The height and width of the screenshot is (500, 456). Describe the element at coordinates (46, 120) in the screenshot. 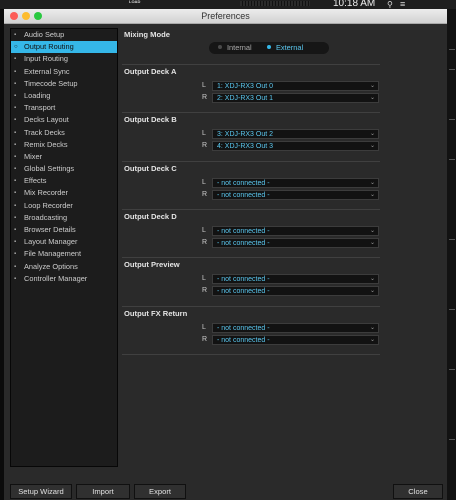

I see `sidebar-item-label: Decks Layout` at that location.